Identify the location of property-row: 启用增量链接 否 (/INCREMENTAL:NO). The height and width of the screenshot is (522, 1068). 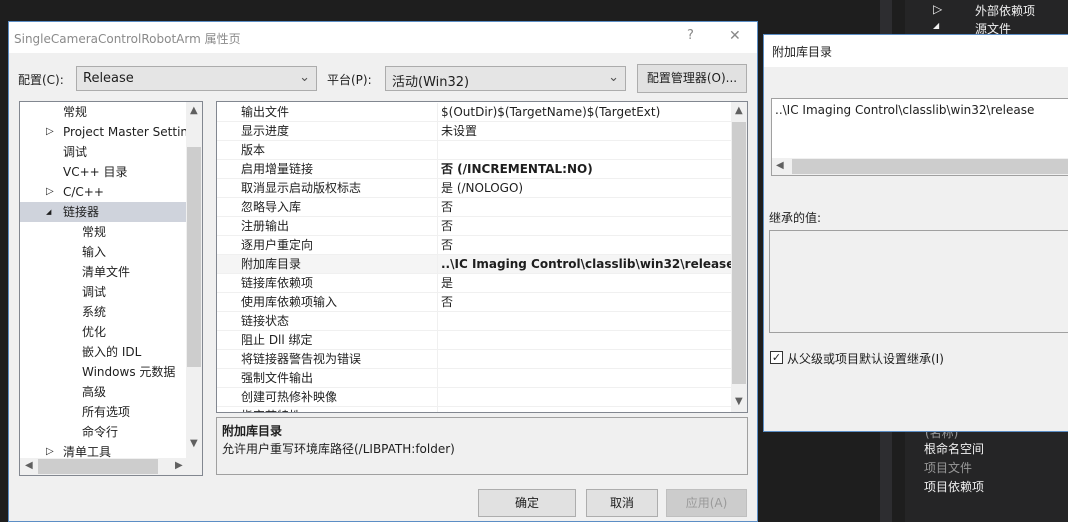
(474, 169).